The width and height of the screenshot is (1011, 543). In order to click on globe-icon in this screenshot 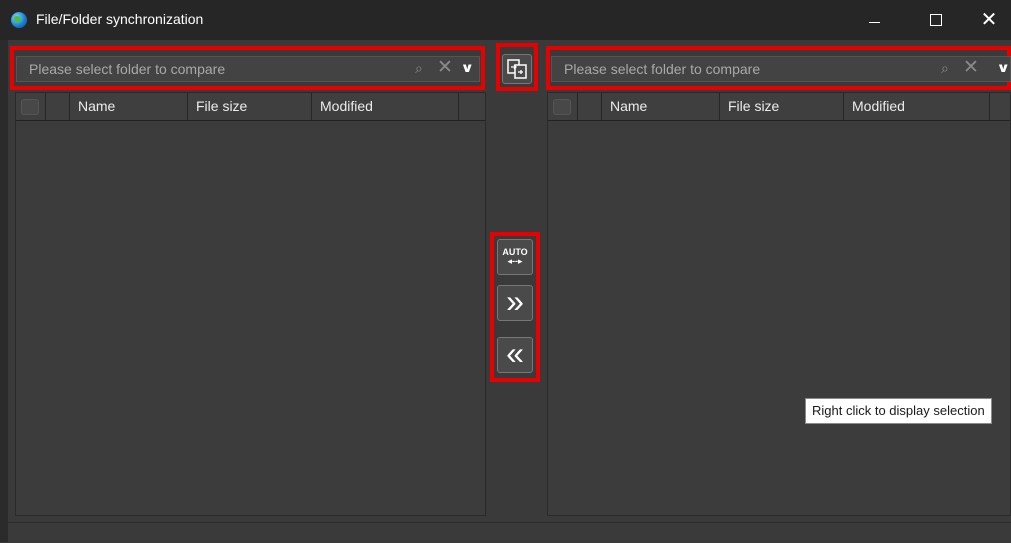, I will do `click(19, 20)`.